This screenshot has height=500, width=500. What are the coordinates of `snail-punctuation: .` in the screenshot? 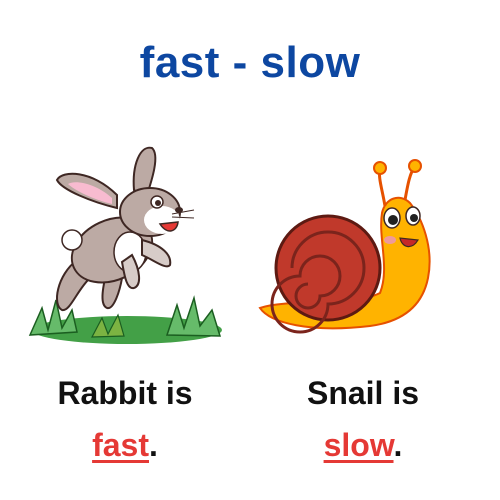 It's located at (398, 445).